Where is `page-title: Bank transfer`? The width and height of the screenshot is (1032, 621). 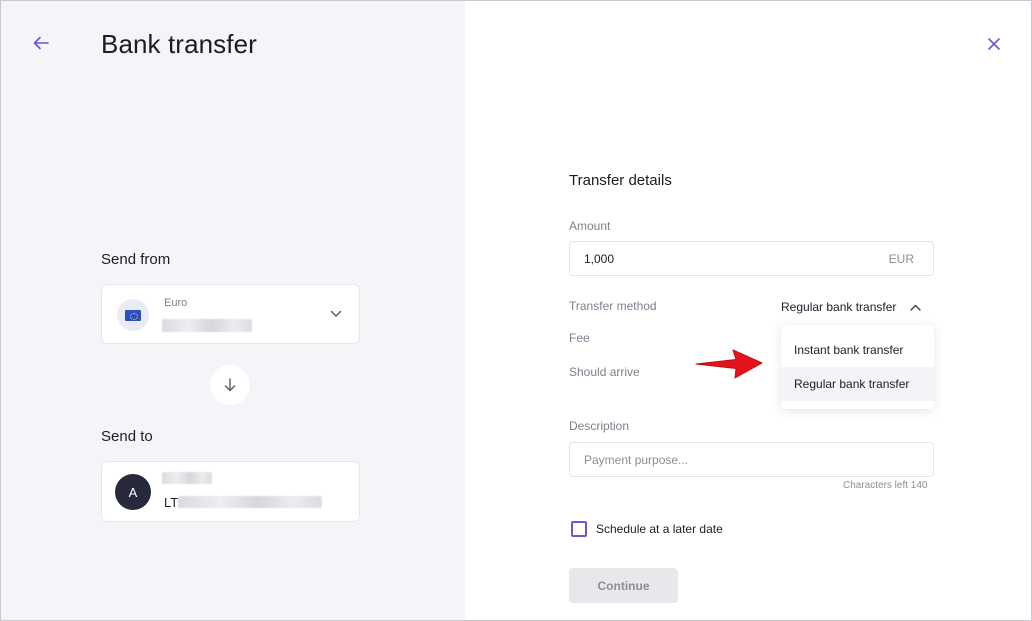 page-title: Bank transfer is located at coordinates (179, 44).